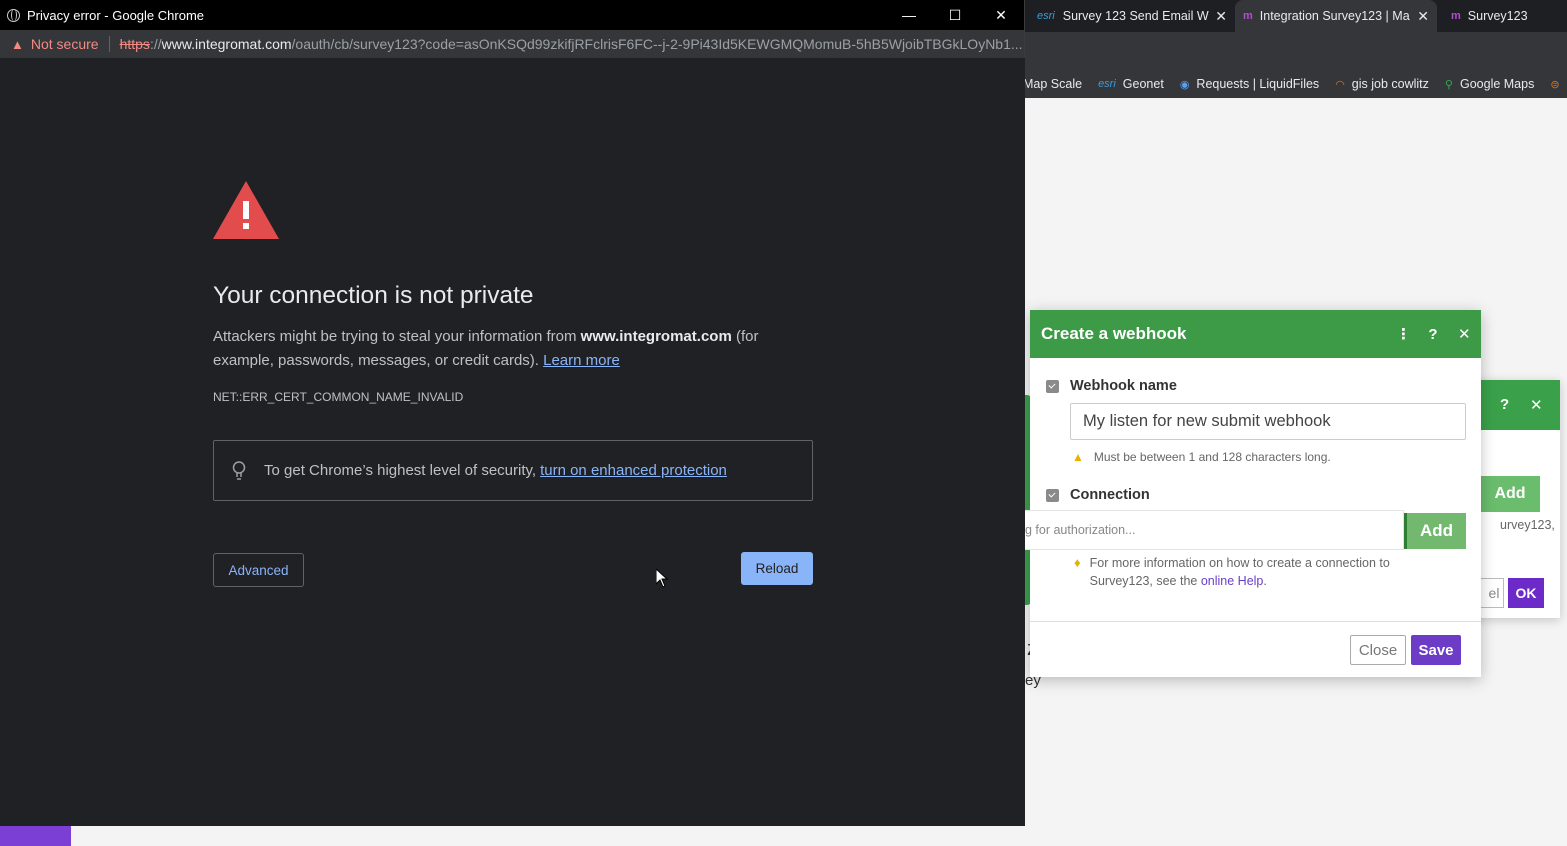 Image resolution: width=1567 pixels, height=846 pixels. What do you see at coordinates (373, 295) in the screenshot?
I see `error-heading: Your connection is not private` at bounding box center [373, 295].